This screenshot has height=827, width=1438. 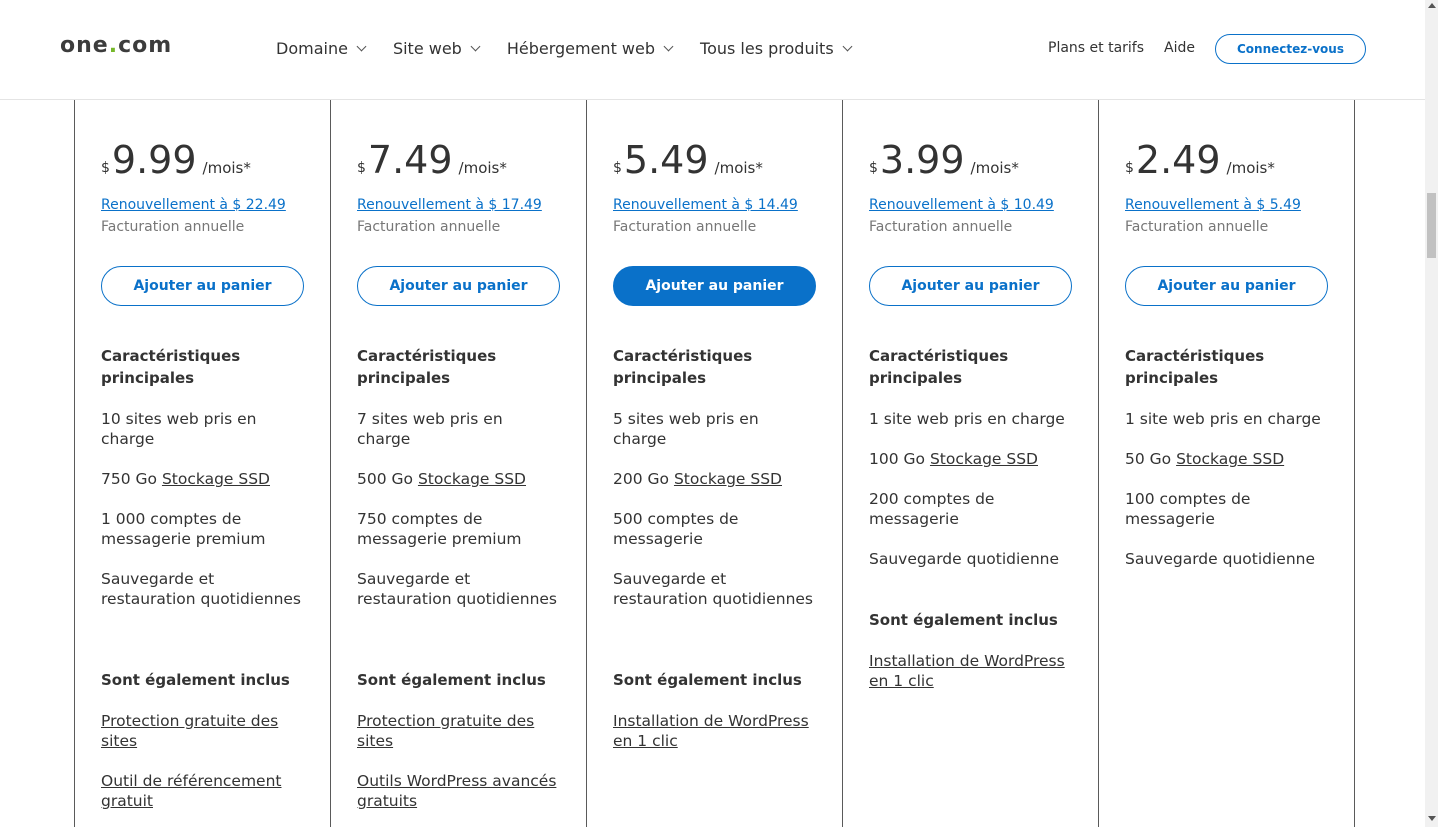 I want to click on renewal-link: Renouvellement à $ 10.49, so click(x=961, y=205).